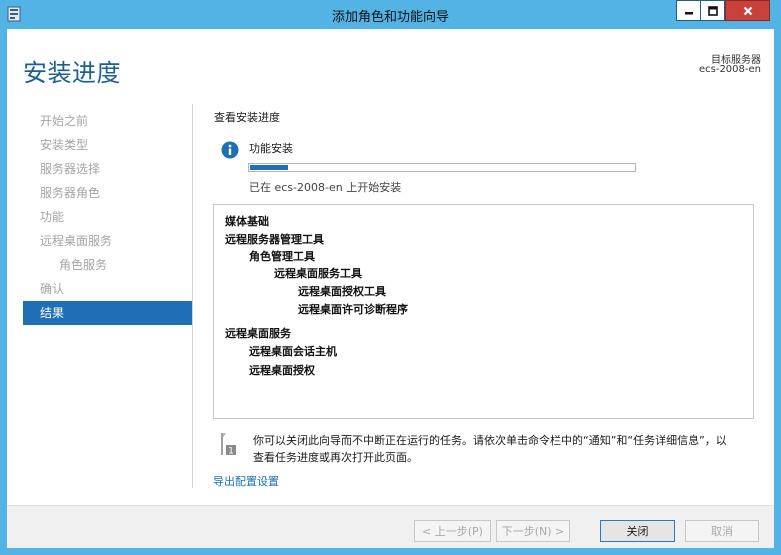  Describe the element at coordinates (64, 145) in the screenshot. I see `nav-item-installation-type: 安装类型` at that location.